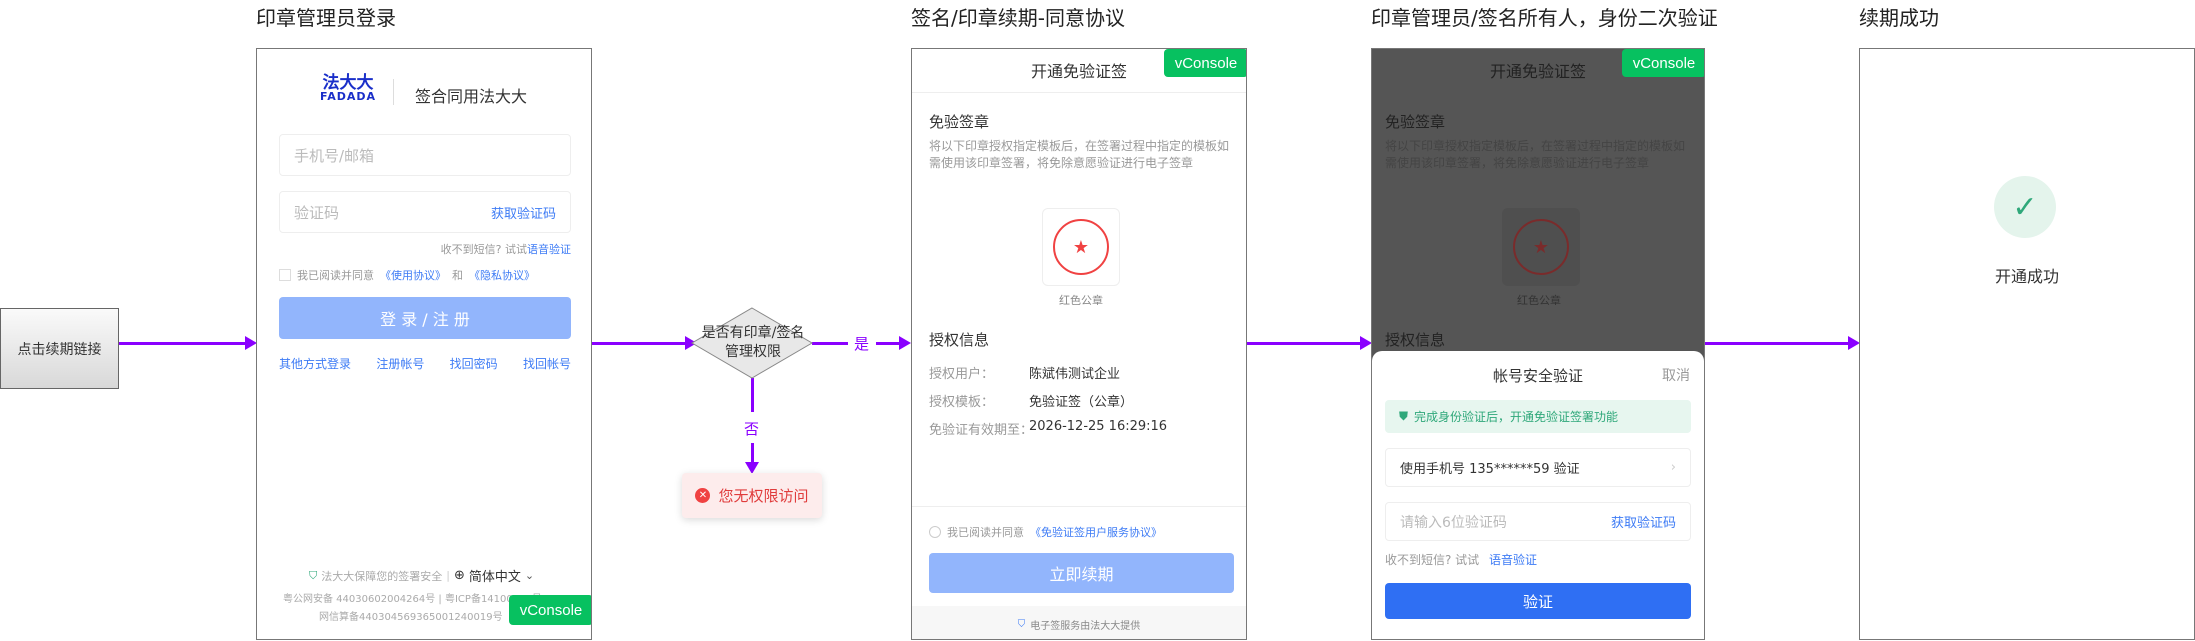  What do you see at coordinates (411, 617) in the screenshot?
I see `net-filing-text: 网信算备440304569365001240019号` at bounding box center [411, 617].